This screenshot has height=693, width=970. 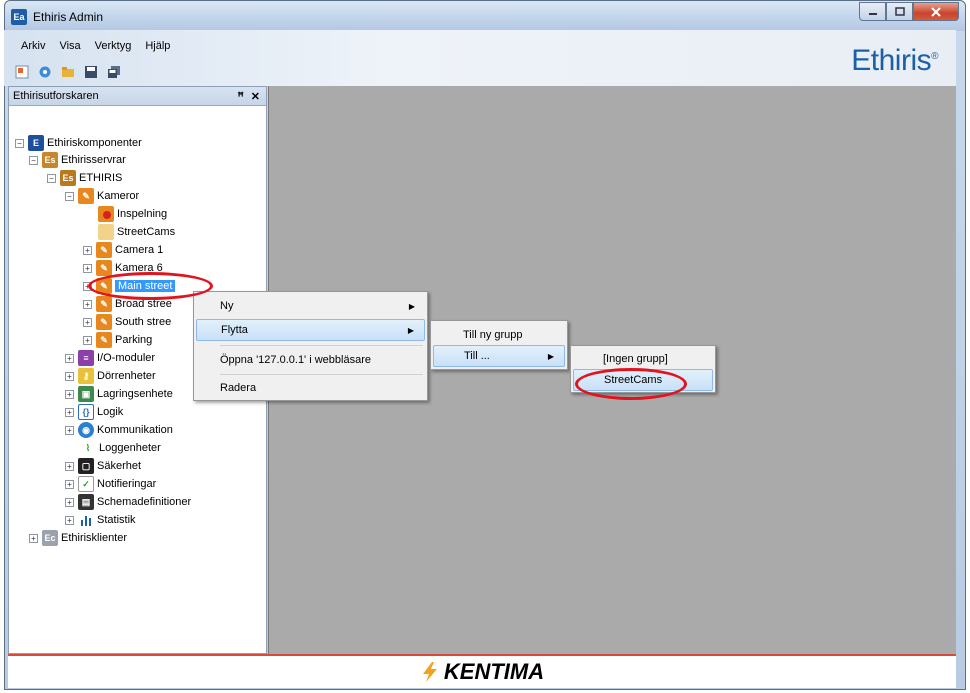 What do you see at coordinates (88, 448) in the screenshot?
I see `log-unit-icon: ⌇` at bounding box center [88, 448].